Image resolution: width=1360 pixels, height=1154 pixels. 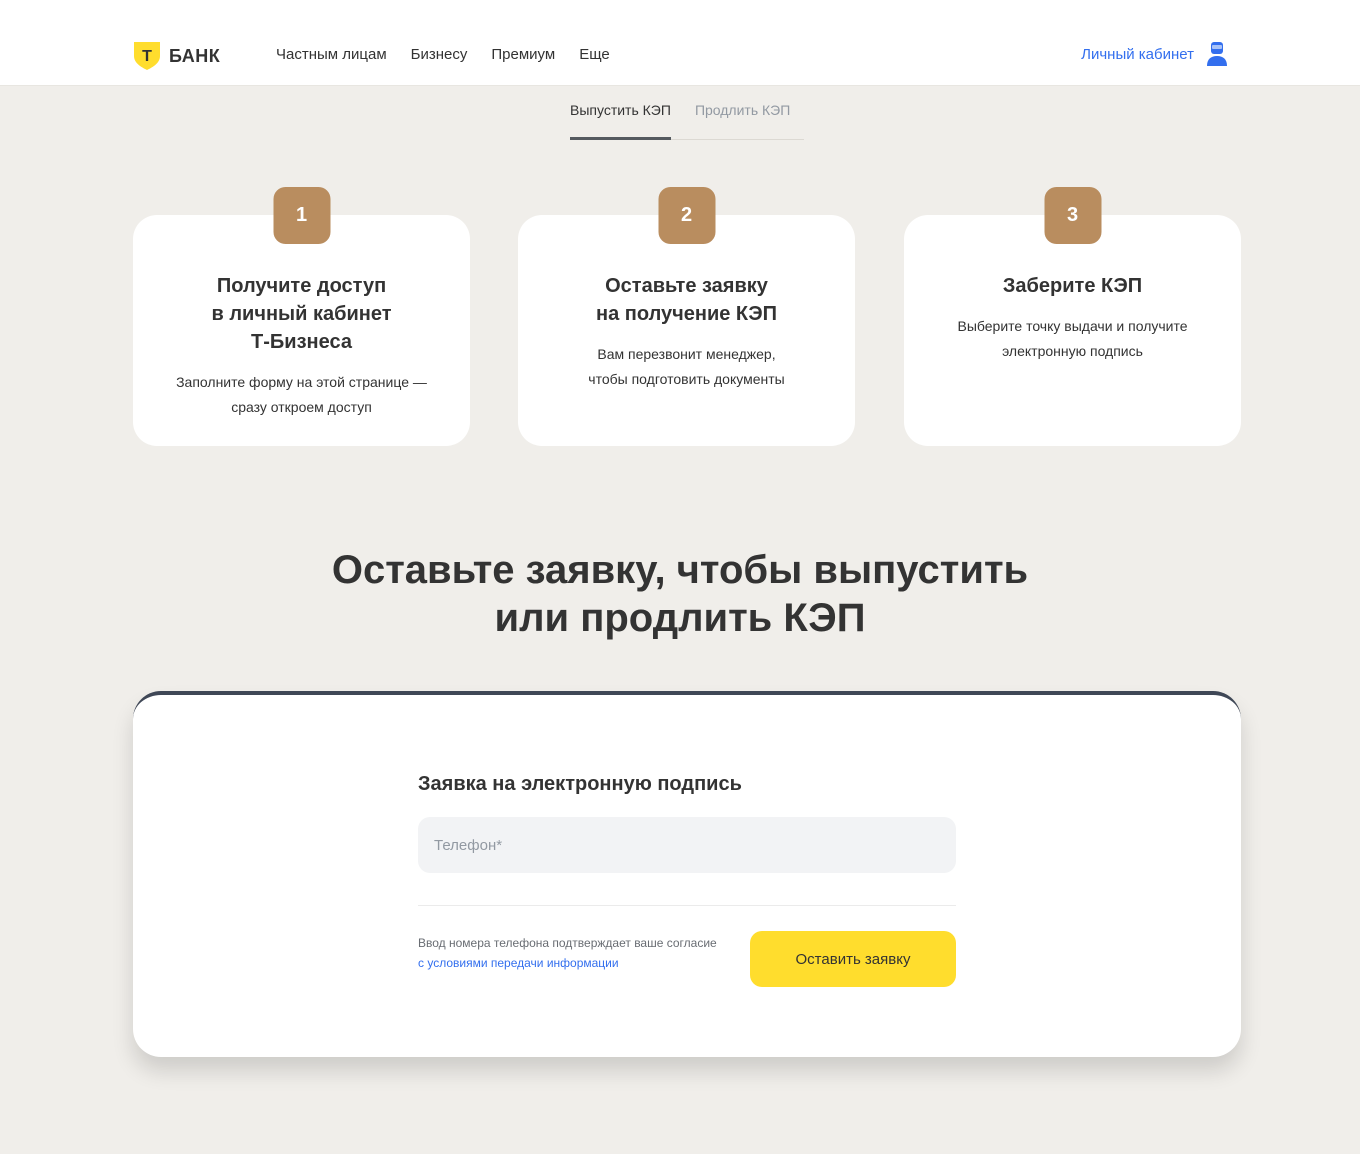 What do you see at coordinates (301, 215) in the screenshot?
I see `step-number-badge: 1` at bounding box center [301, 215].